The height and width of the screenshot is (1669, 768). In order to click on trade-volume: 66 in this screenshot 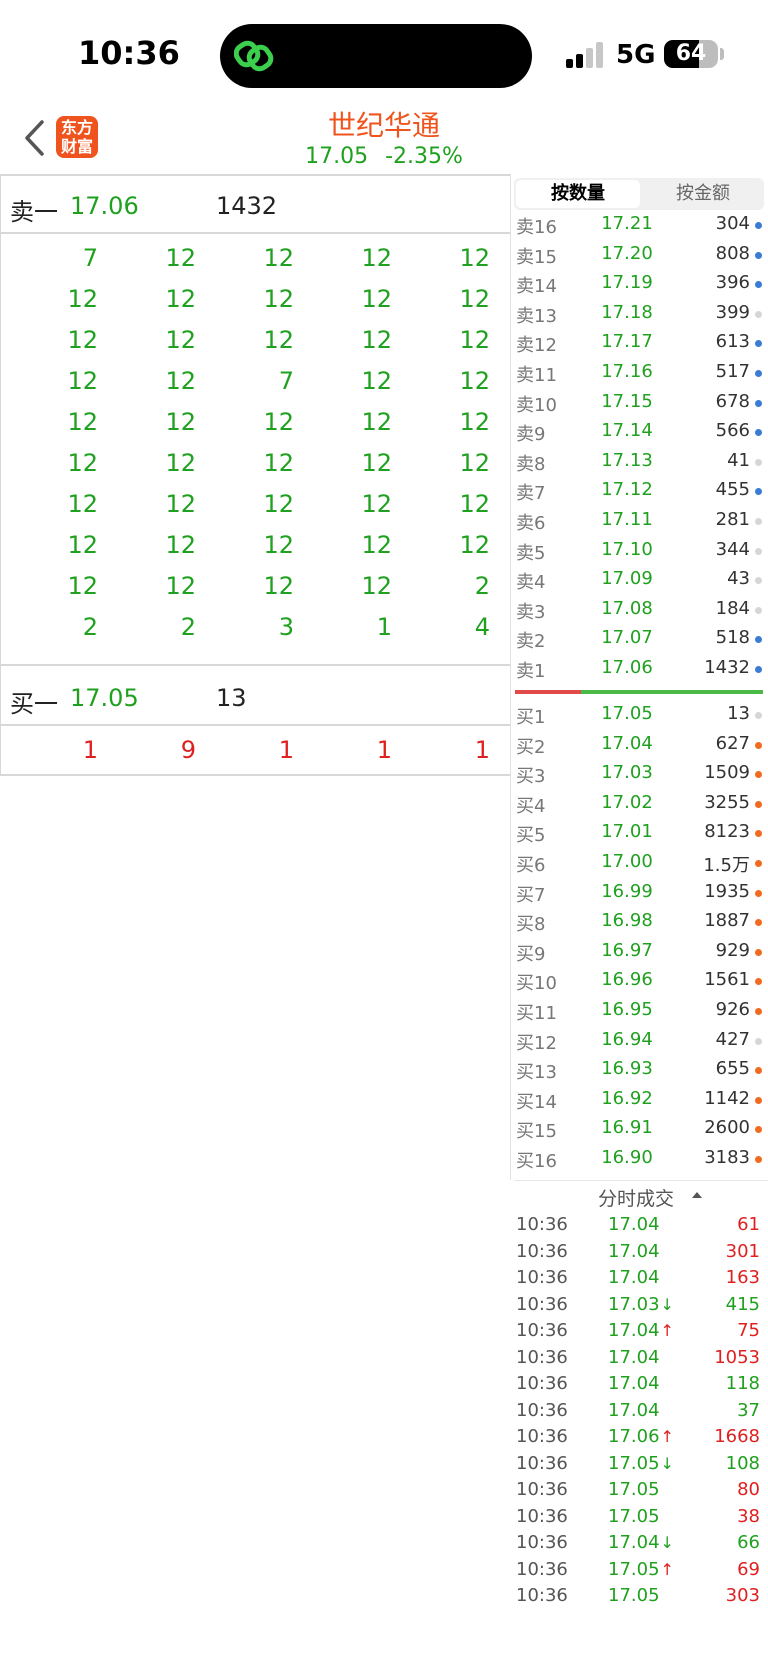, I will do `click(748, 1542)`.